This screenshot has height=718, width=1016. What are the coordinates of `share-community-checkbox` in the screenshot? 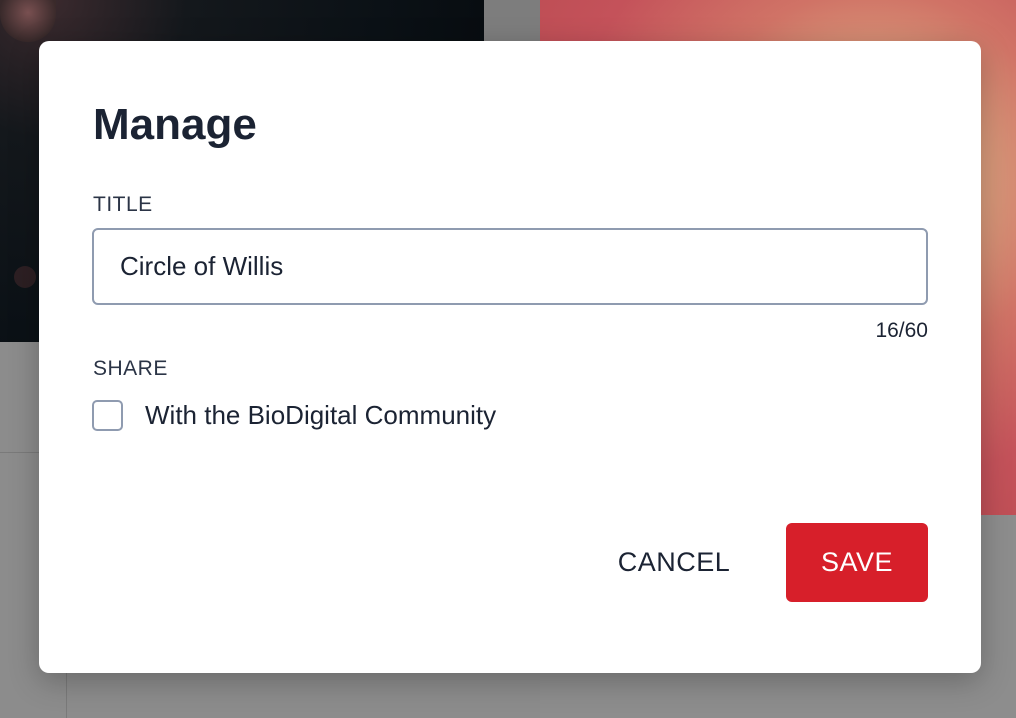 It's located at (107, 415).